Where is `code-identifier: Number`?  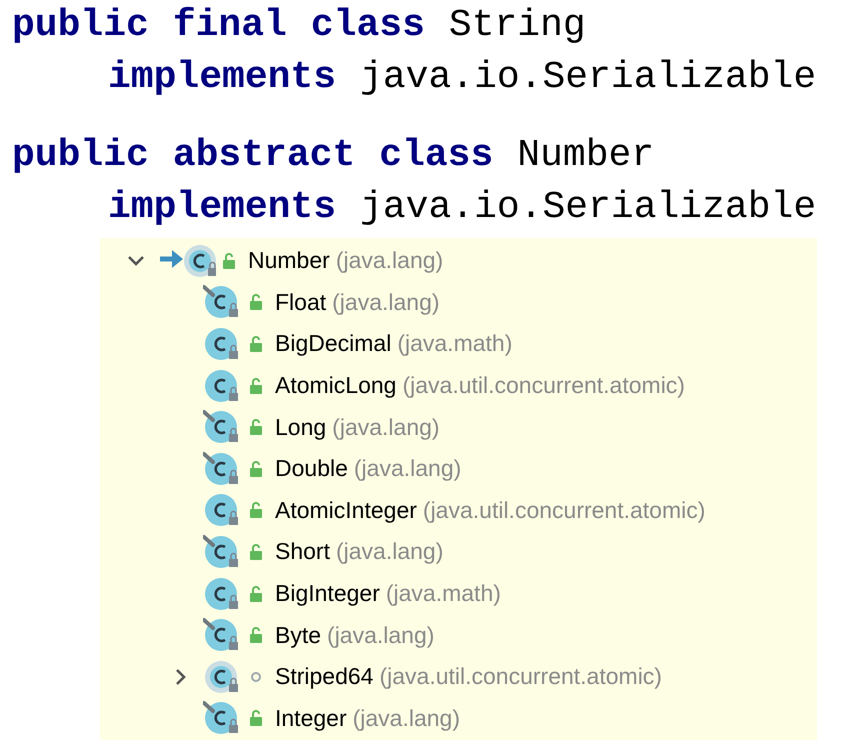
code-identifier: Number is located at coordinates (585, 156).